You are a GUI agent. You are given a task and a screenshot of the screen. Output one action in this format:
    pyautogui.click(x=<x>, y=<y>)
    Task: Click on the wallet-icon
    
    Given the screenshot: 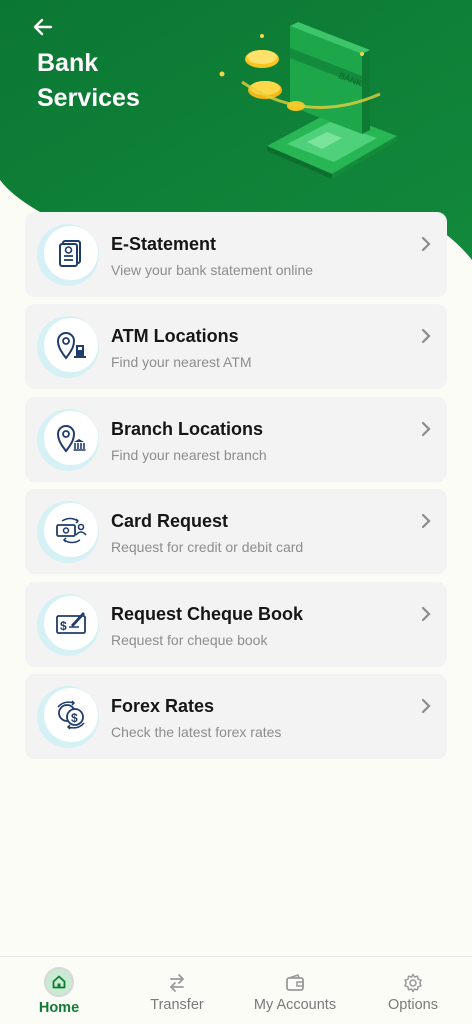 What is the action you would take?
    pyautogui.click(x=295, y=982)
    